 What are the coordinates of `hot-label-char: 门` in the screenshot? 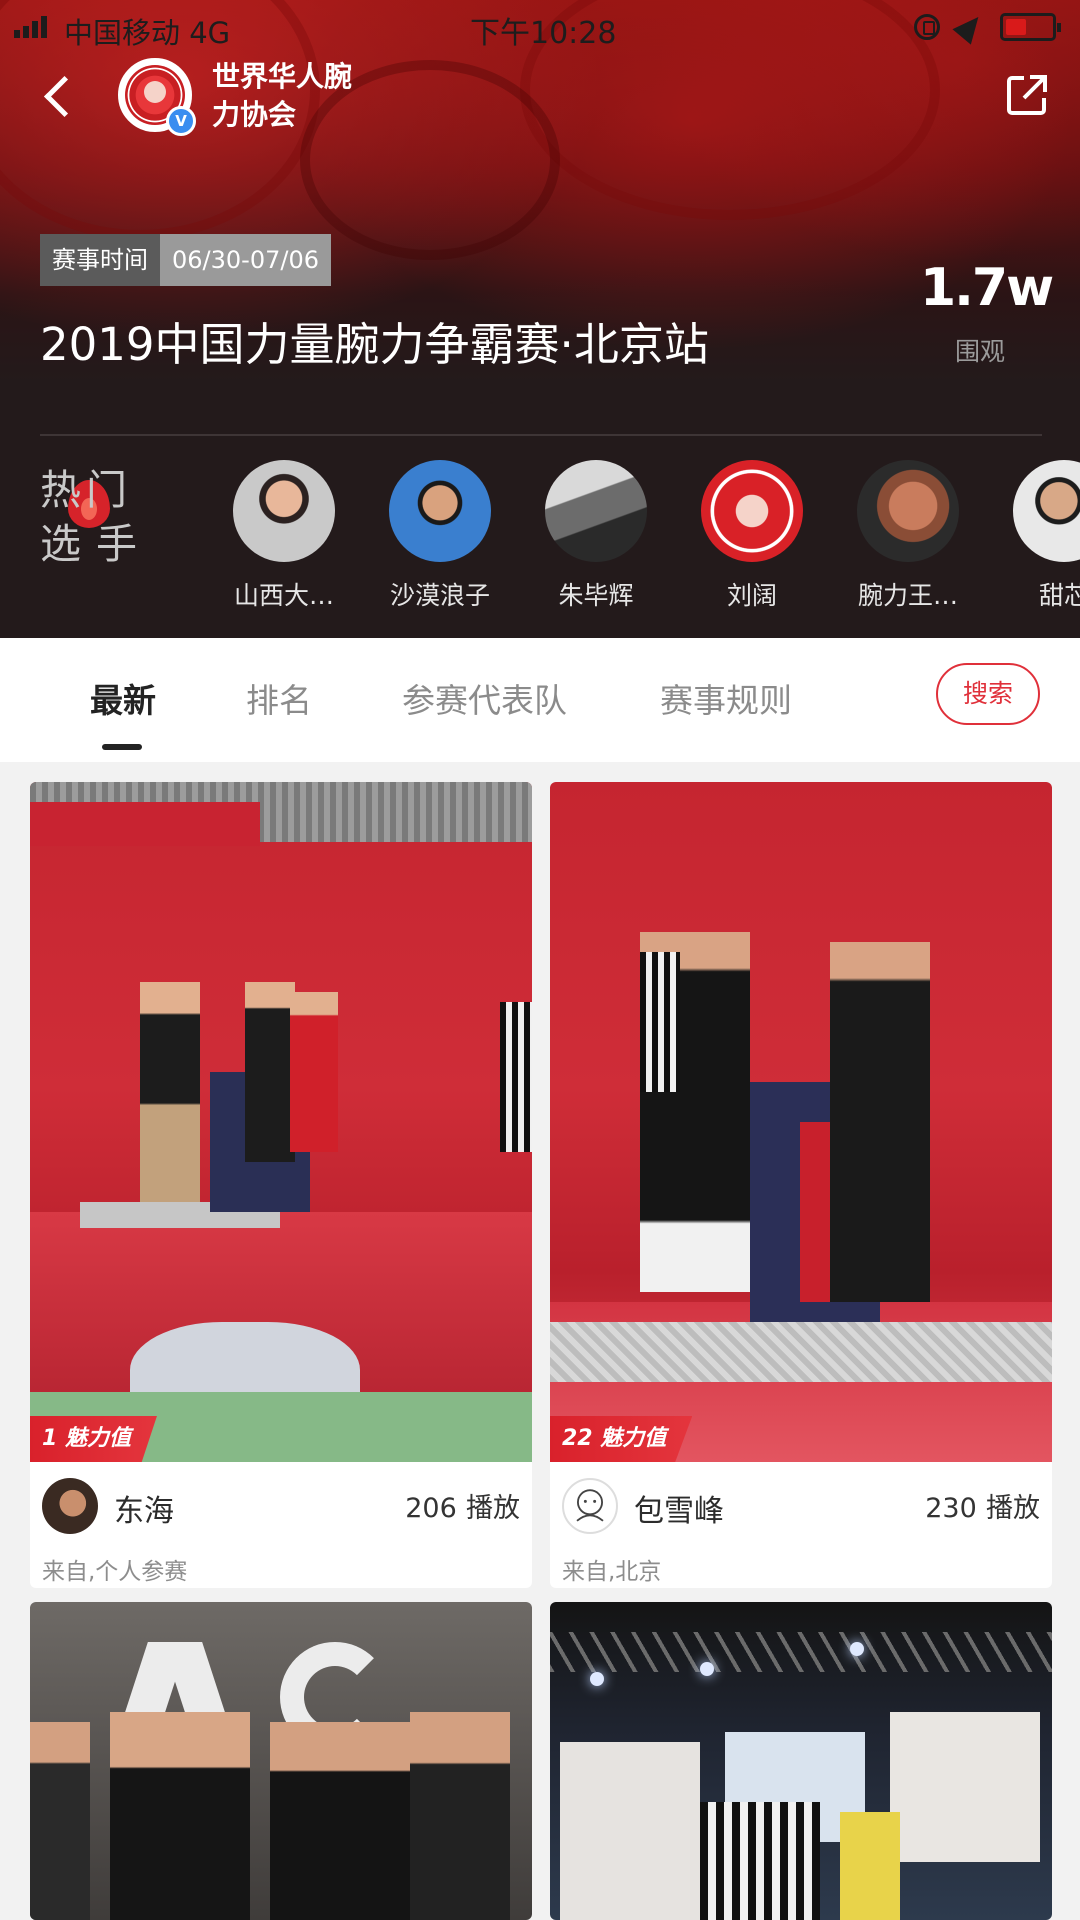 It's located at (106, 490).